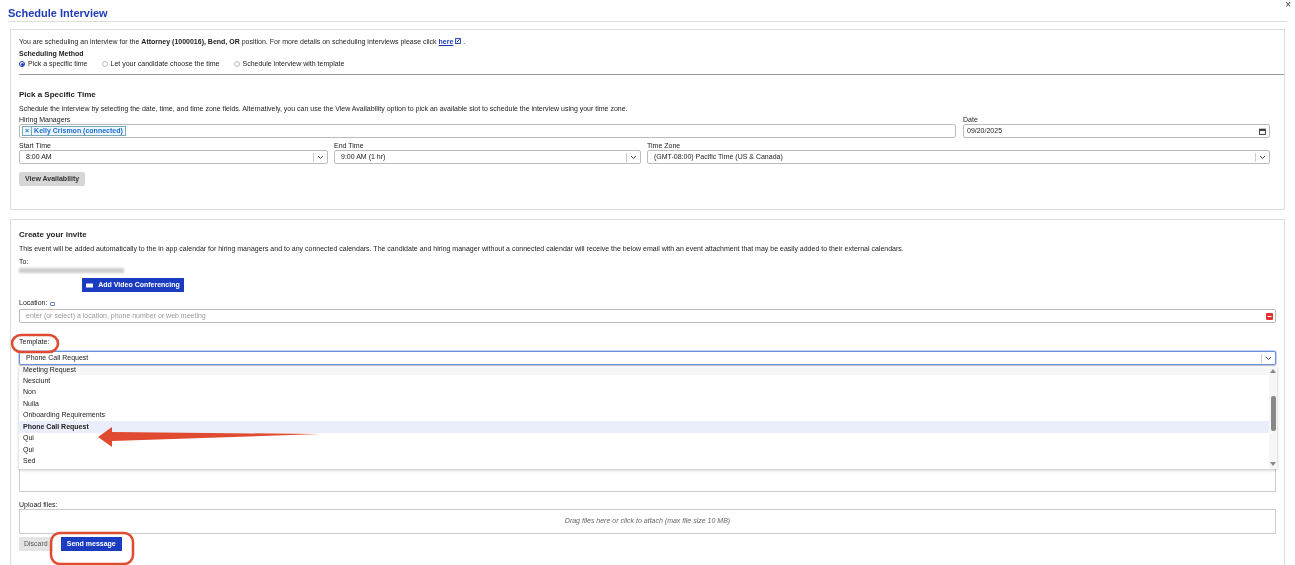  What do you see at coordinates (1262, 131) in the screenshot?
I see `calendar-icon` at bounding box center [1262, 131].